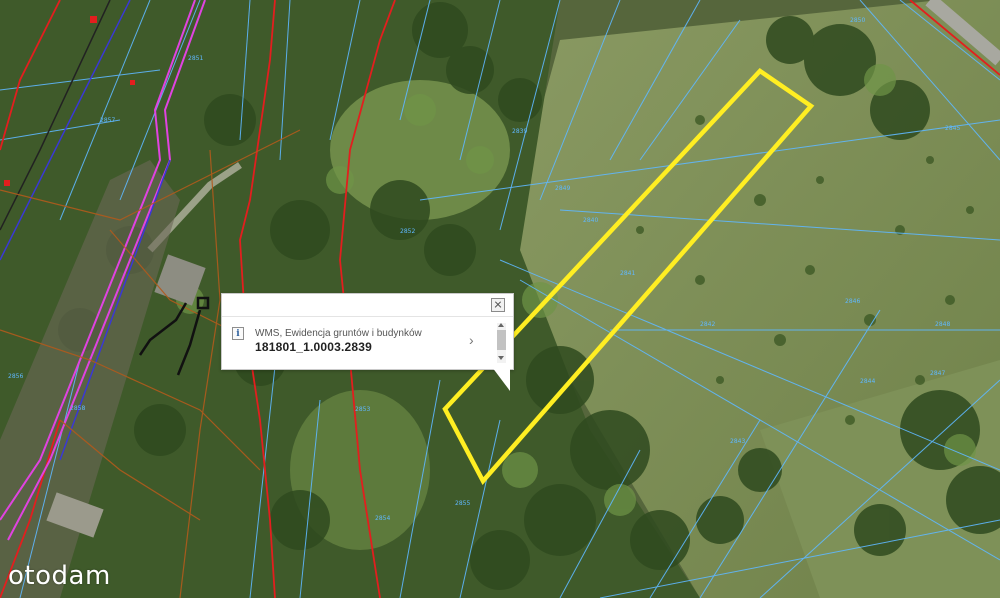 This screenshot has width=1000, height=598. What do you see at coordinates (471, 340) in the screenshot?
I see `chevron-right-icon: ›` at bounding box center [471, 340].